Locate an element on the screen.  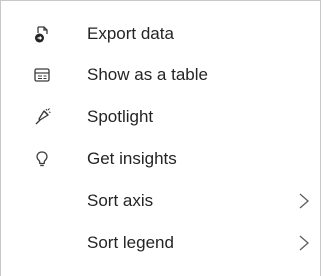
menu-item-label: Get insights is located at coordinates (132, 158).